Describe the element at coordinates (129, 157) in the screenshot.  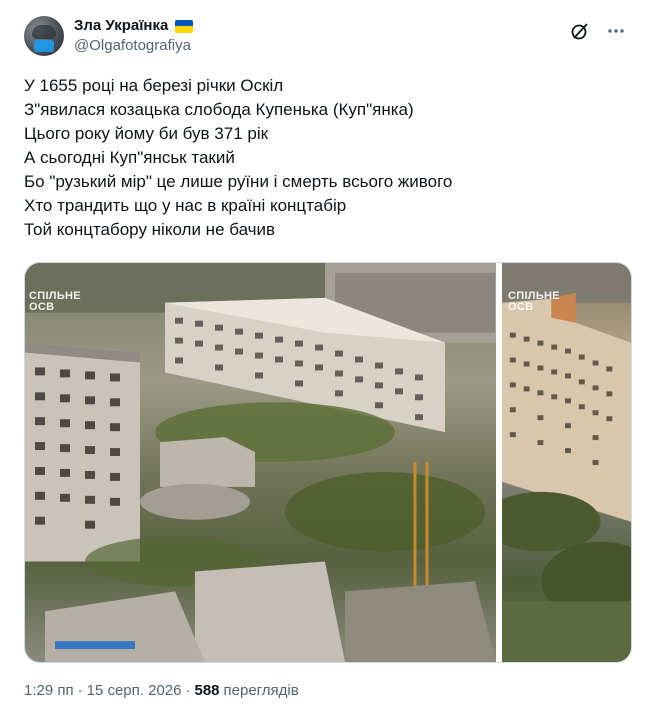
I see `tweet-line: А сьогодні Куп"янськ такий` at that location.